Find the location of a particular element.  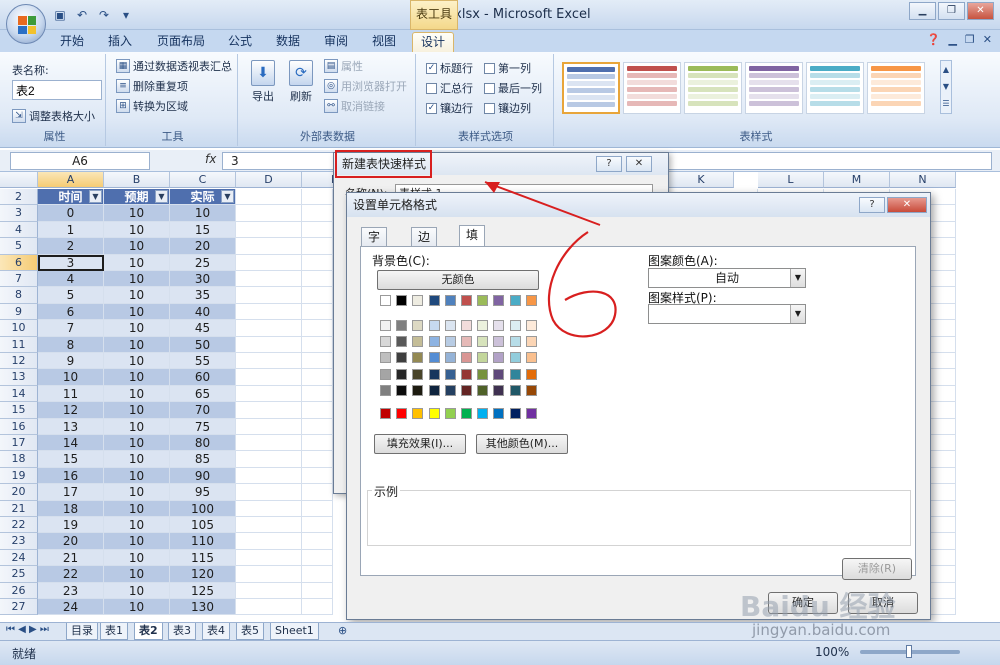

sheet-tab: 目录 is located at coordinates (82, 631).